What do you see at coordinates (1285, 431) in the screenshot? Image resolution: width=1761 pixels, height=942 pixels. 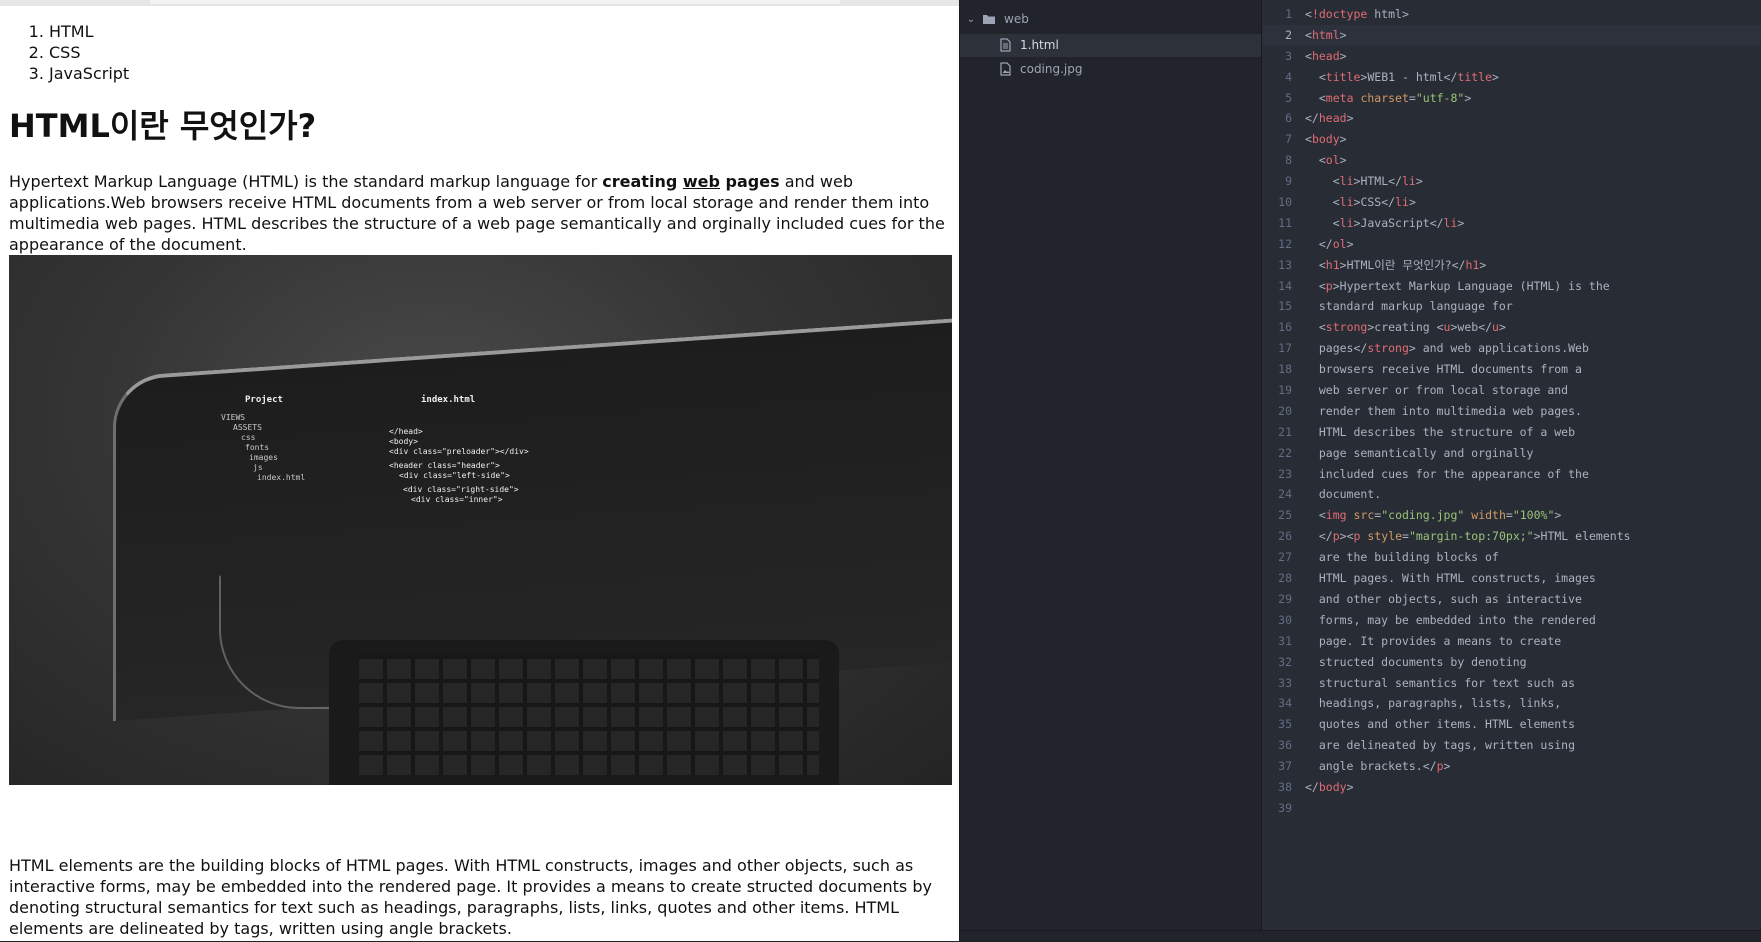 I see `line-number: 21` at bounding box center [1285, 431].